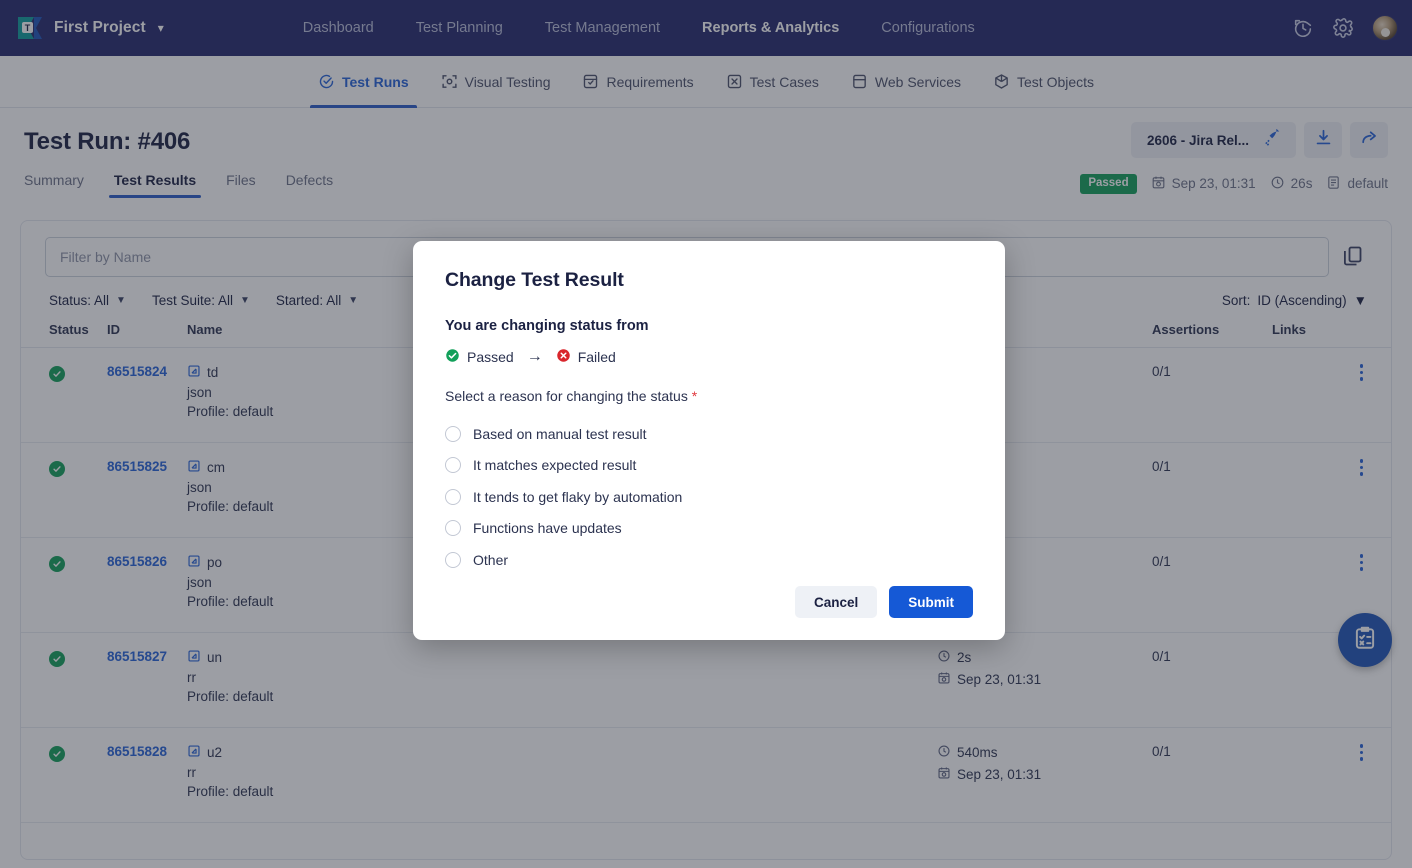 This screenshot has width=1412, height=868. I want to click on radio-option-manual-test-result: Based on manual test result, so click(709, 434).